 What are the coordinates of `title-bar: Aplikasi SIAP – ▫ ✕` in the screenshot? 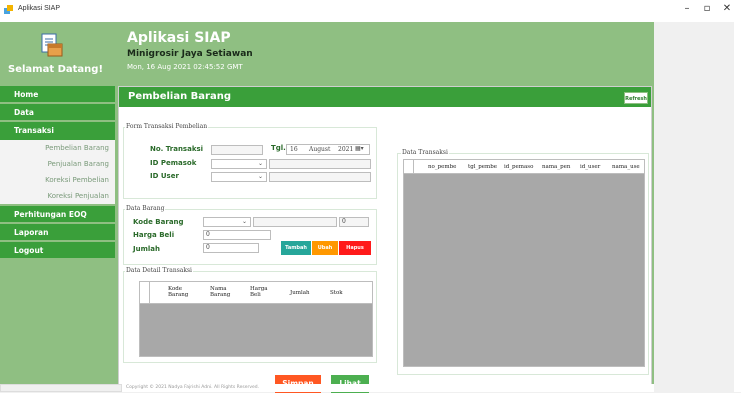 It's located at (370, 11).